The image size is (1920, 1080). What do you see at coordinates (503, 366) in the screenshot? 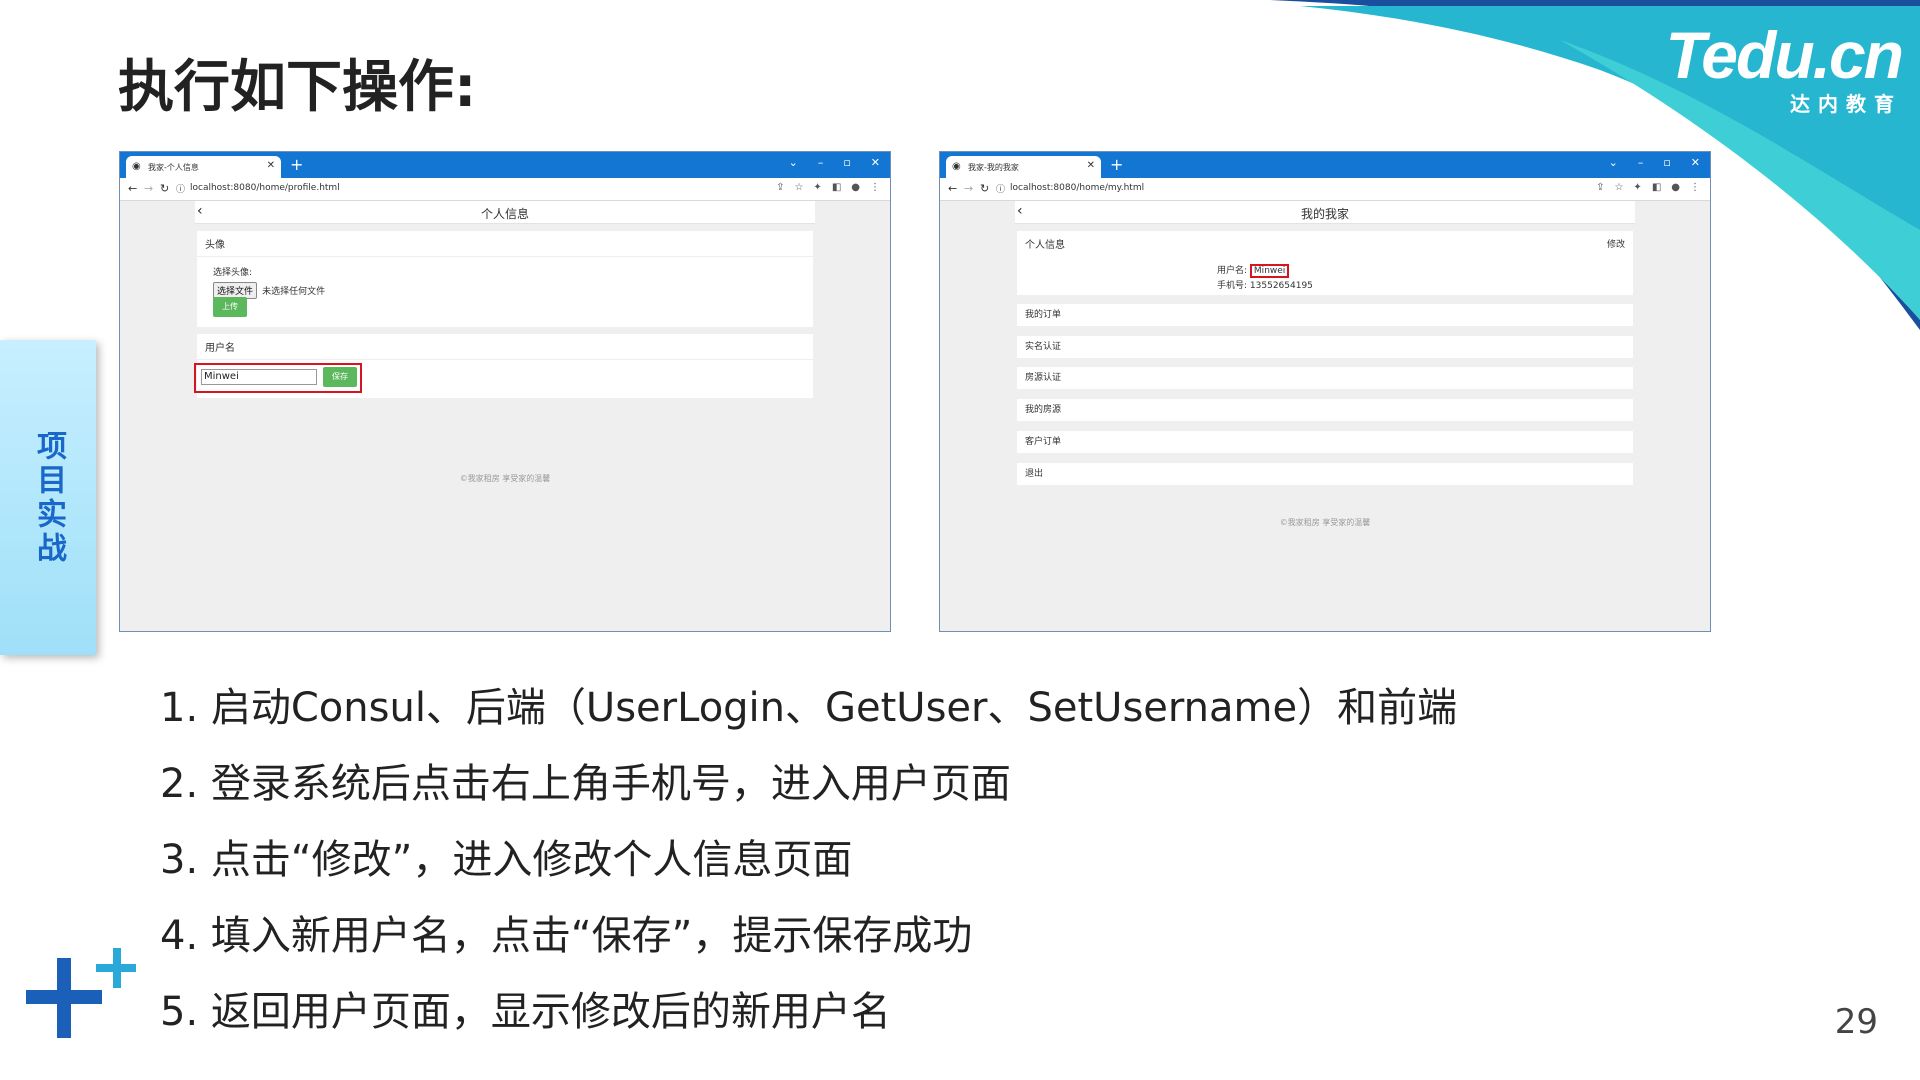
I see `username-card: 用户名 Minwei 保存` at bounding box center [503, 366].